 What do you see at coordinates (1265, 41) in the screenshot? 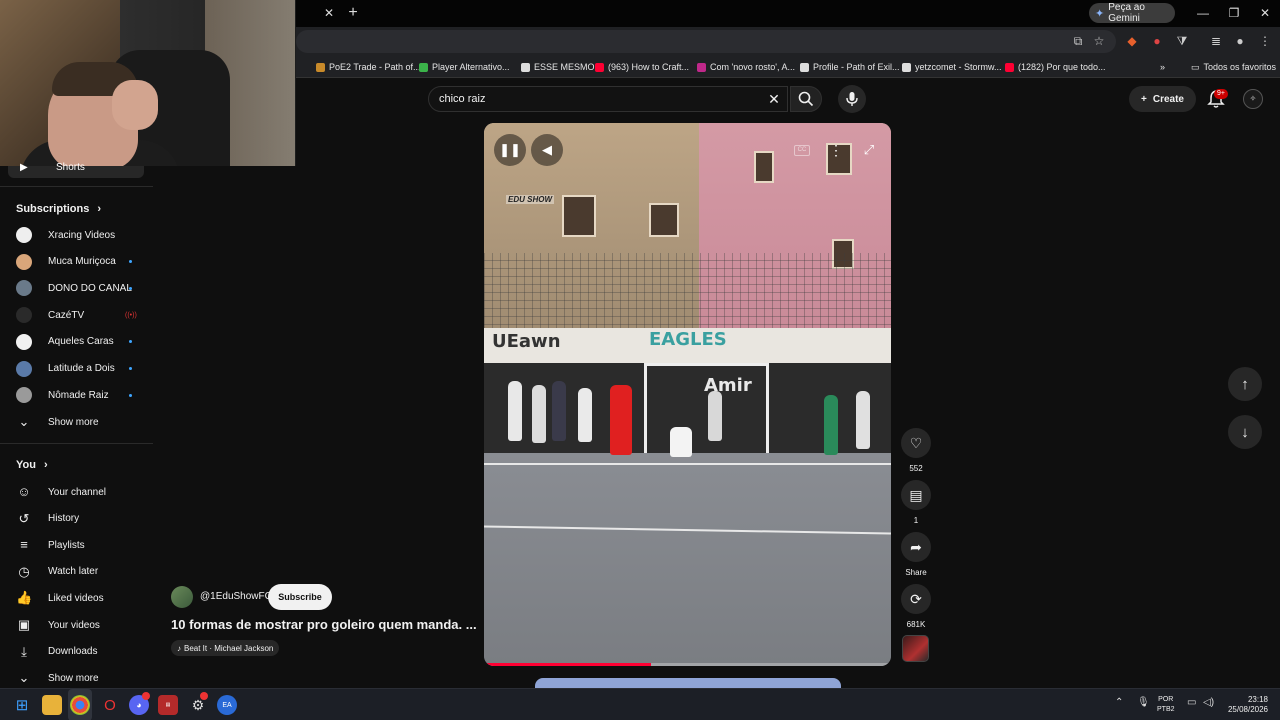
I see `menu-kebab-icon: ⋮` at bounding box center [1265, 41].